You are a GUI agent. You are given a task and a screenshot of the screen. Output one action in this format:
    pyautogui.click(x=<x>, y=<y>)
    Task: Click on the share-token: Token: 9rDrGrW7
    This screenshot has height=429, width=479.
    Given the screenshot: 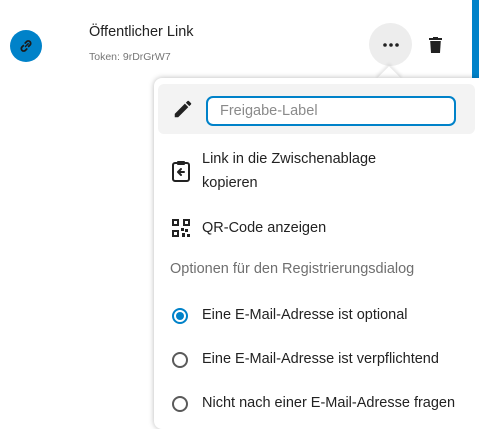 What is the action you would take?
    pyautogui.click(x=130, y=57)
    